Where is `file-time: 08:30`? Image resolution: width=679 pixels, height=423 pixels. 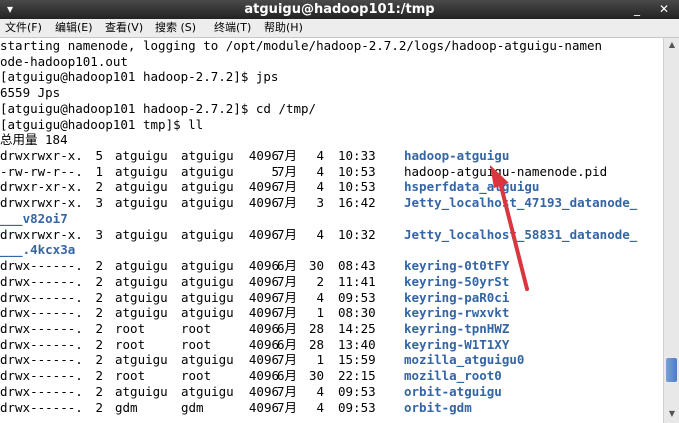
file-time: 08:30 is located at coordinates (357, 313).